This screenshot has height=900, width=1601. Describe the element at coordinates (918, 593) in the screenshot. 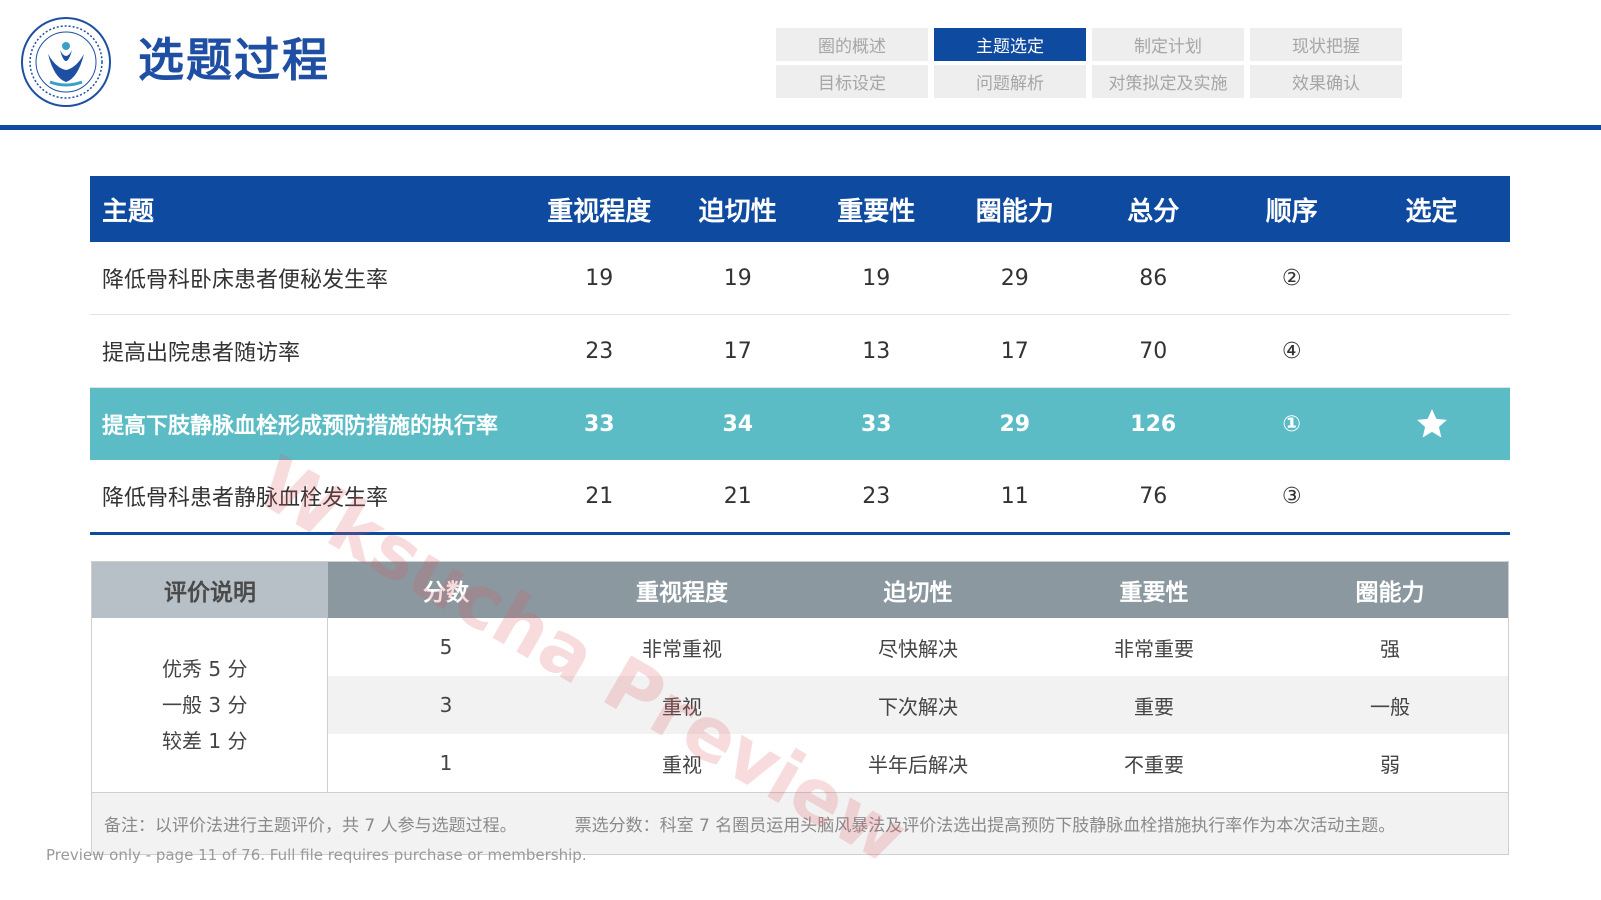

I see `rating-header-urgency: 迫切性` at that location.